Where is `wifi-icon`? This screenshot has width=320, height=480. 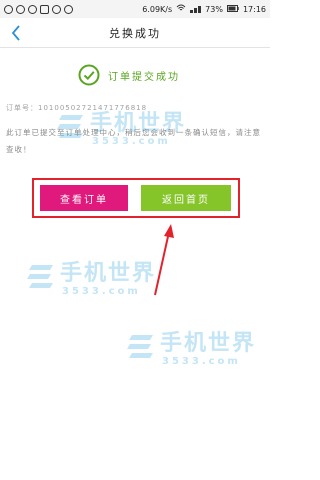
wifi-icon is located at coordinates (181, 9).